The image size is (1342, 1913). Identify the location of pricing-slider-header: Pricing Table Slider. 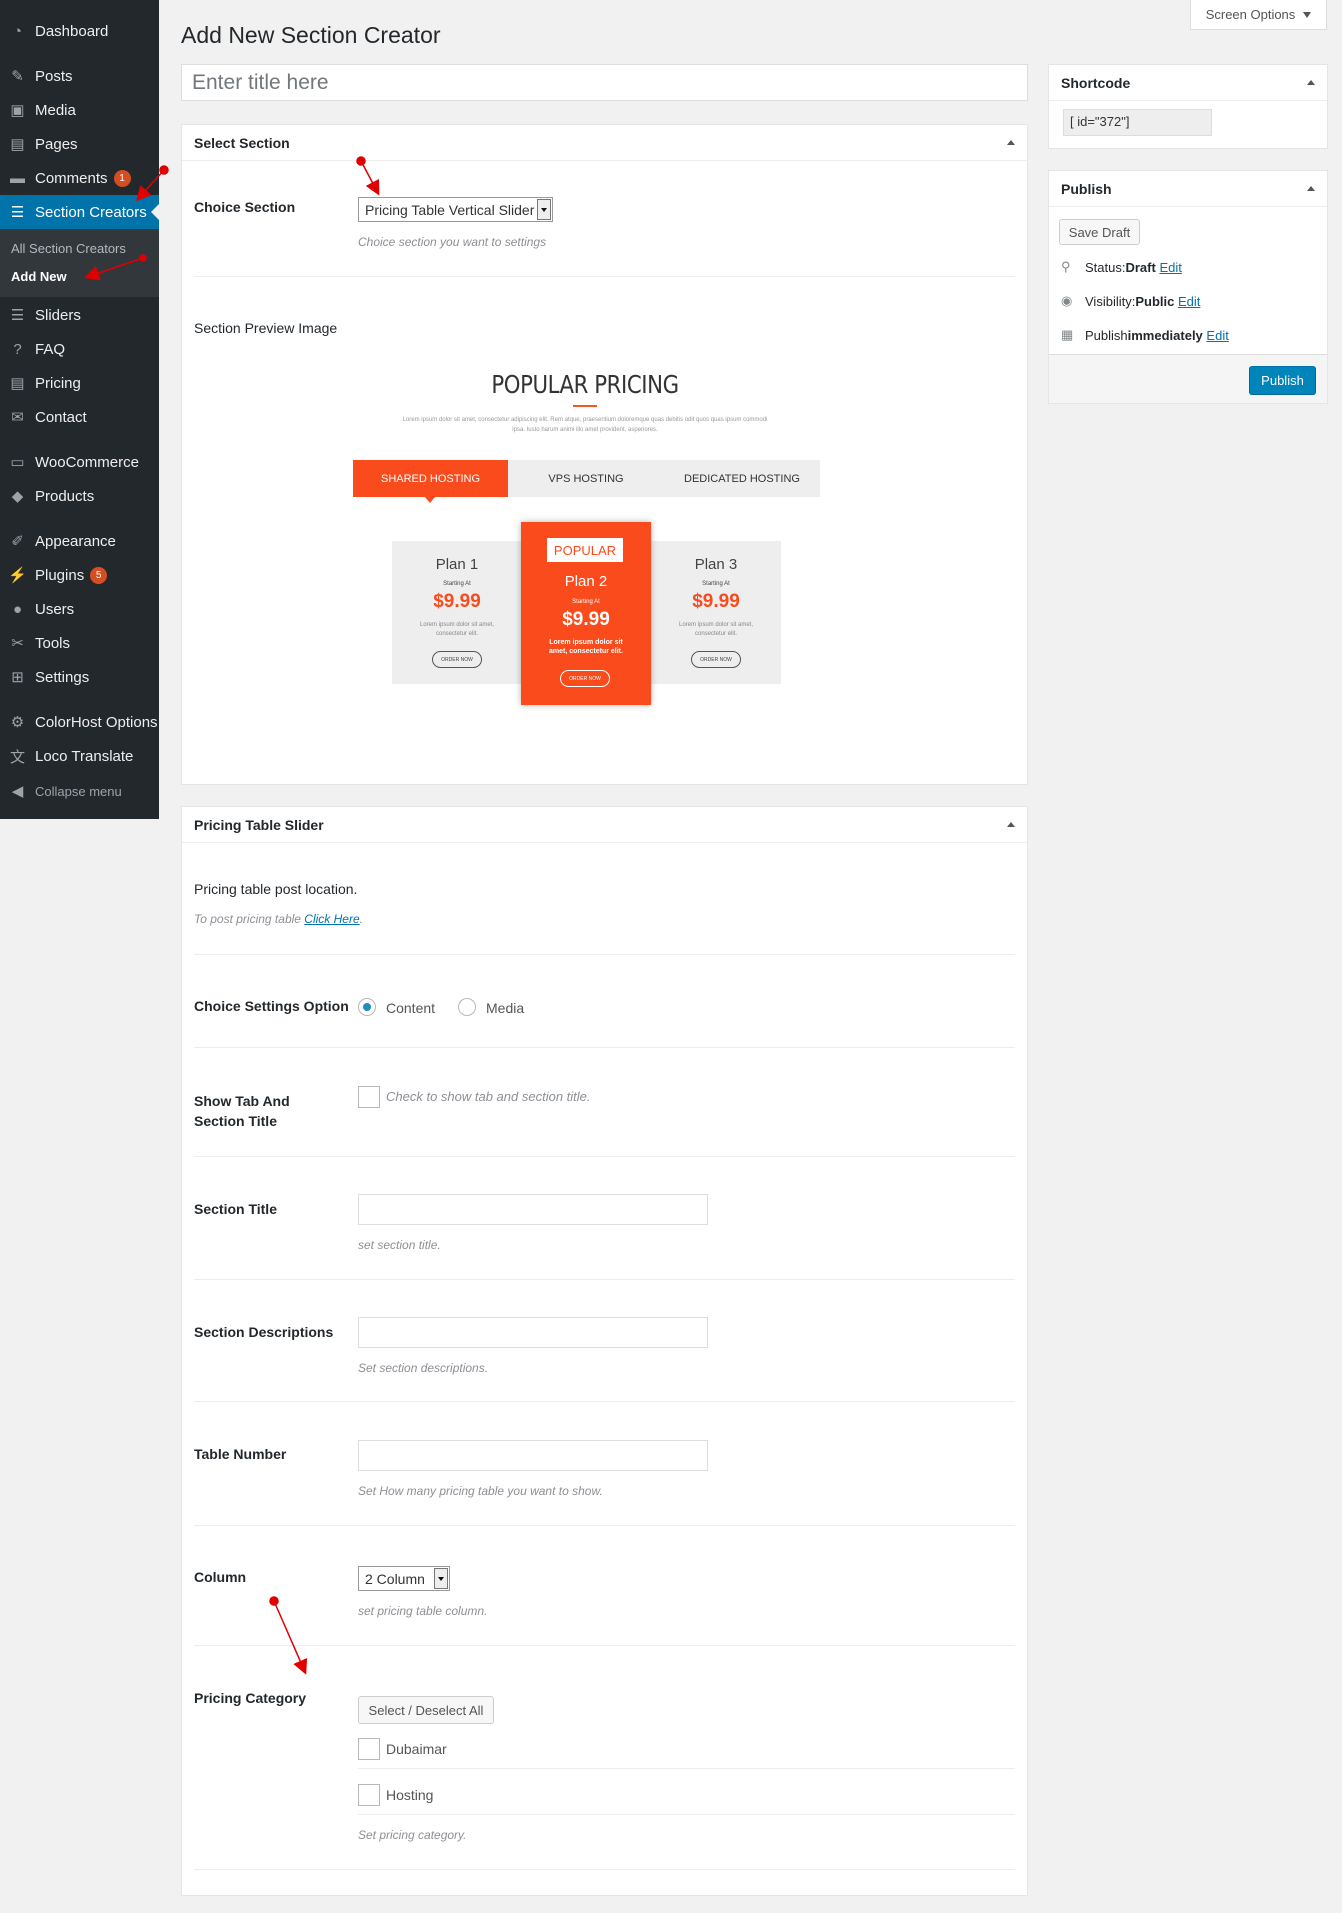
(604, 825).